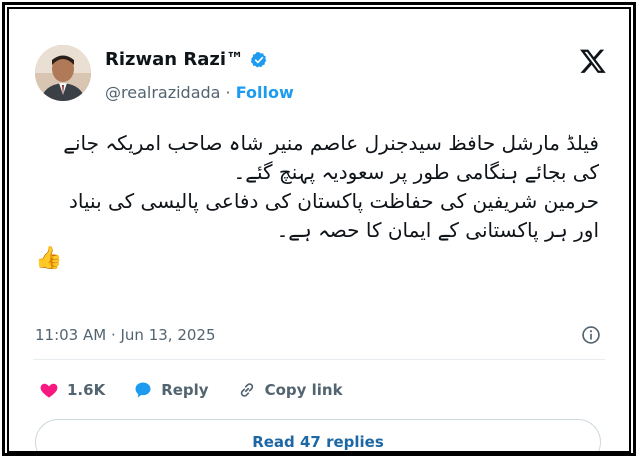 Image resolution: width=640 pixels, height=460 pixels. I want to click on read-replies-button: Read 47 replies, so click(318, 435).